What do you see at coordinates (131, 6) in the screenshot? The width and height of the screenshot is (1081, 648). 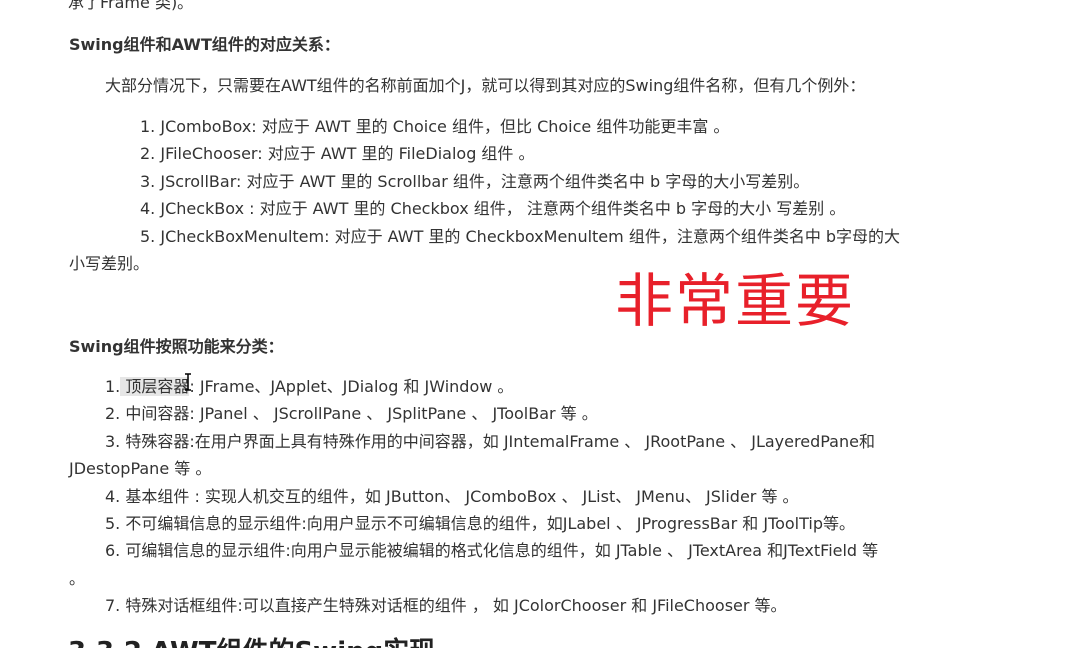 I see `top-cut-line: 承了Frame 类)。` at bounding box center [131, 6].